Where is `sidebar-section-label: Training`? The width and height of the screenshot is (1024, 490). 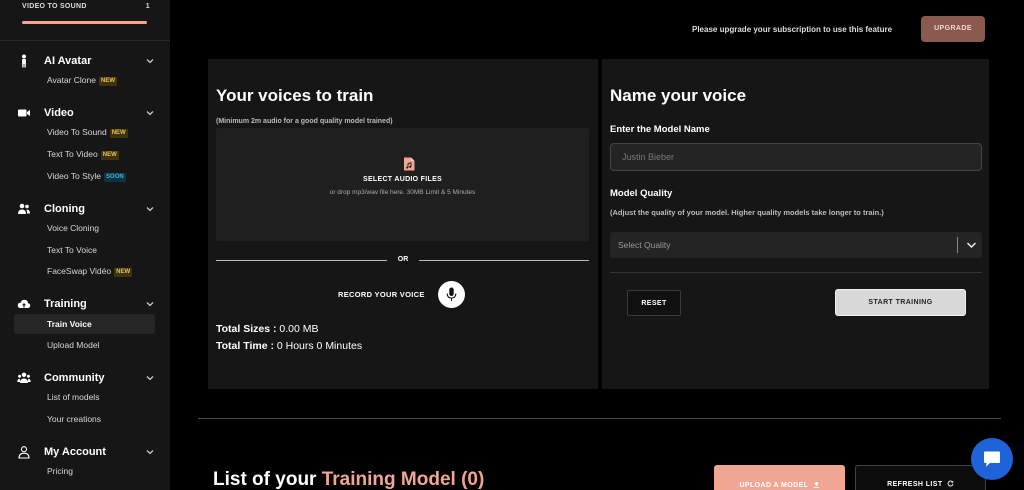
sidebar-section-label: Training is located at coordinates (65, 304).